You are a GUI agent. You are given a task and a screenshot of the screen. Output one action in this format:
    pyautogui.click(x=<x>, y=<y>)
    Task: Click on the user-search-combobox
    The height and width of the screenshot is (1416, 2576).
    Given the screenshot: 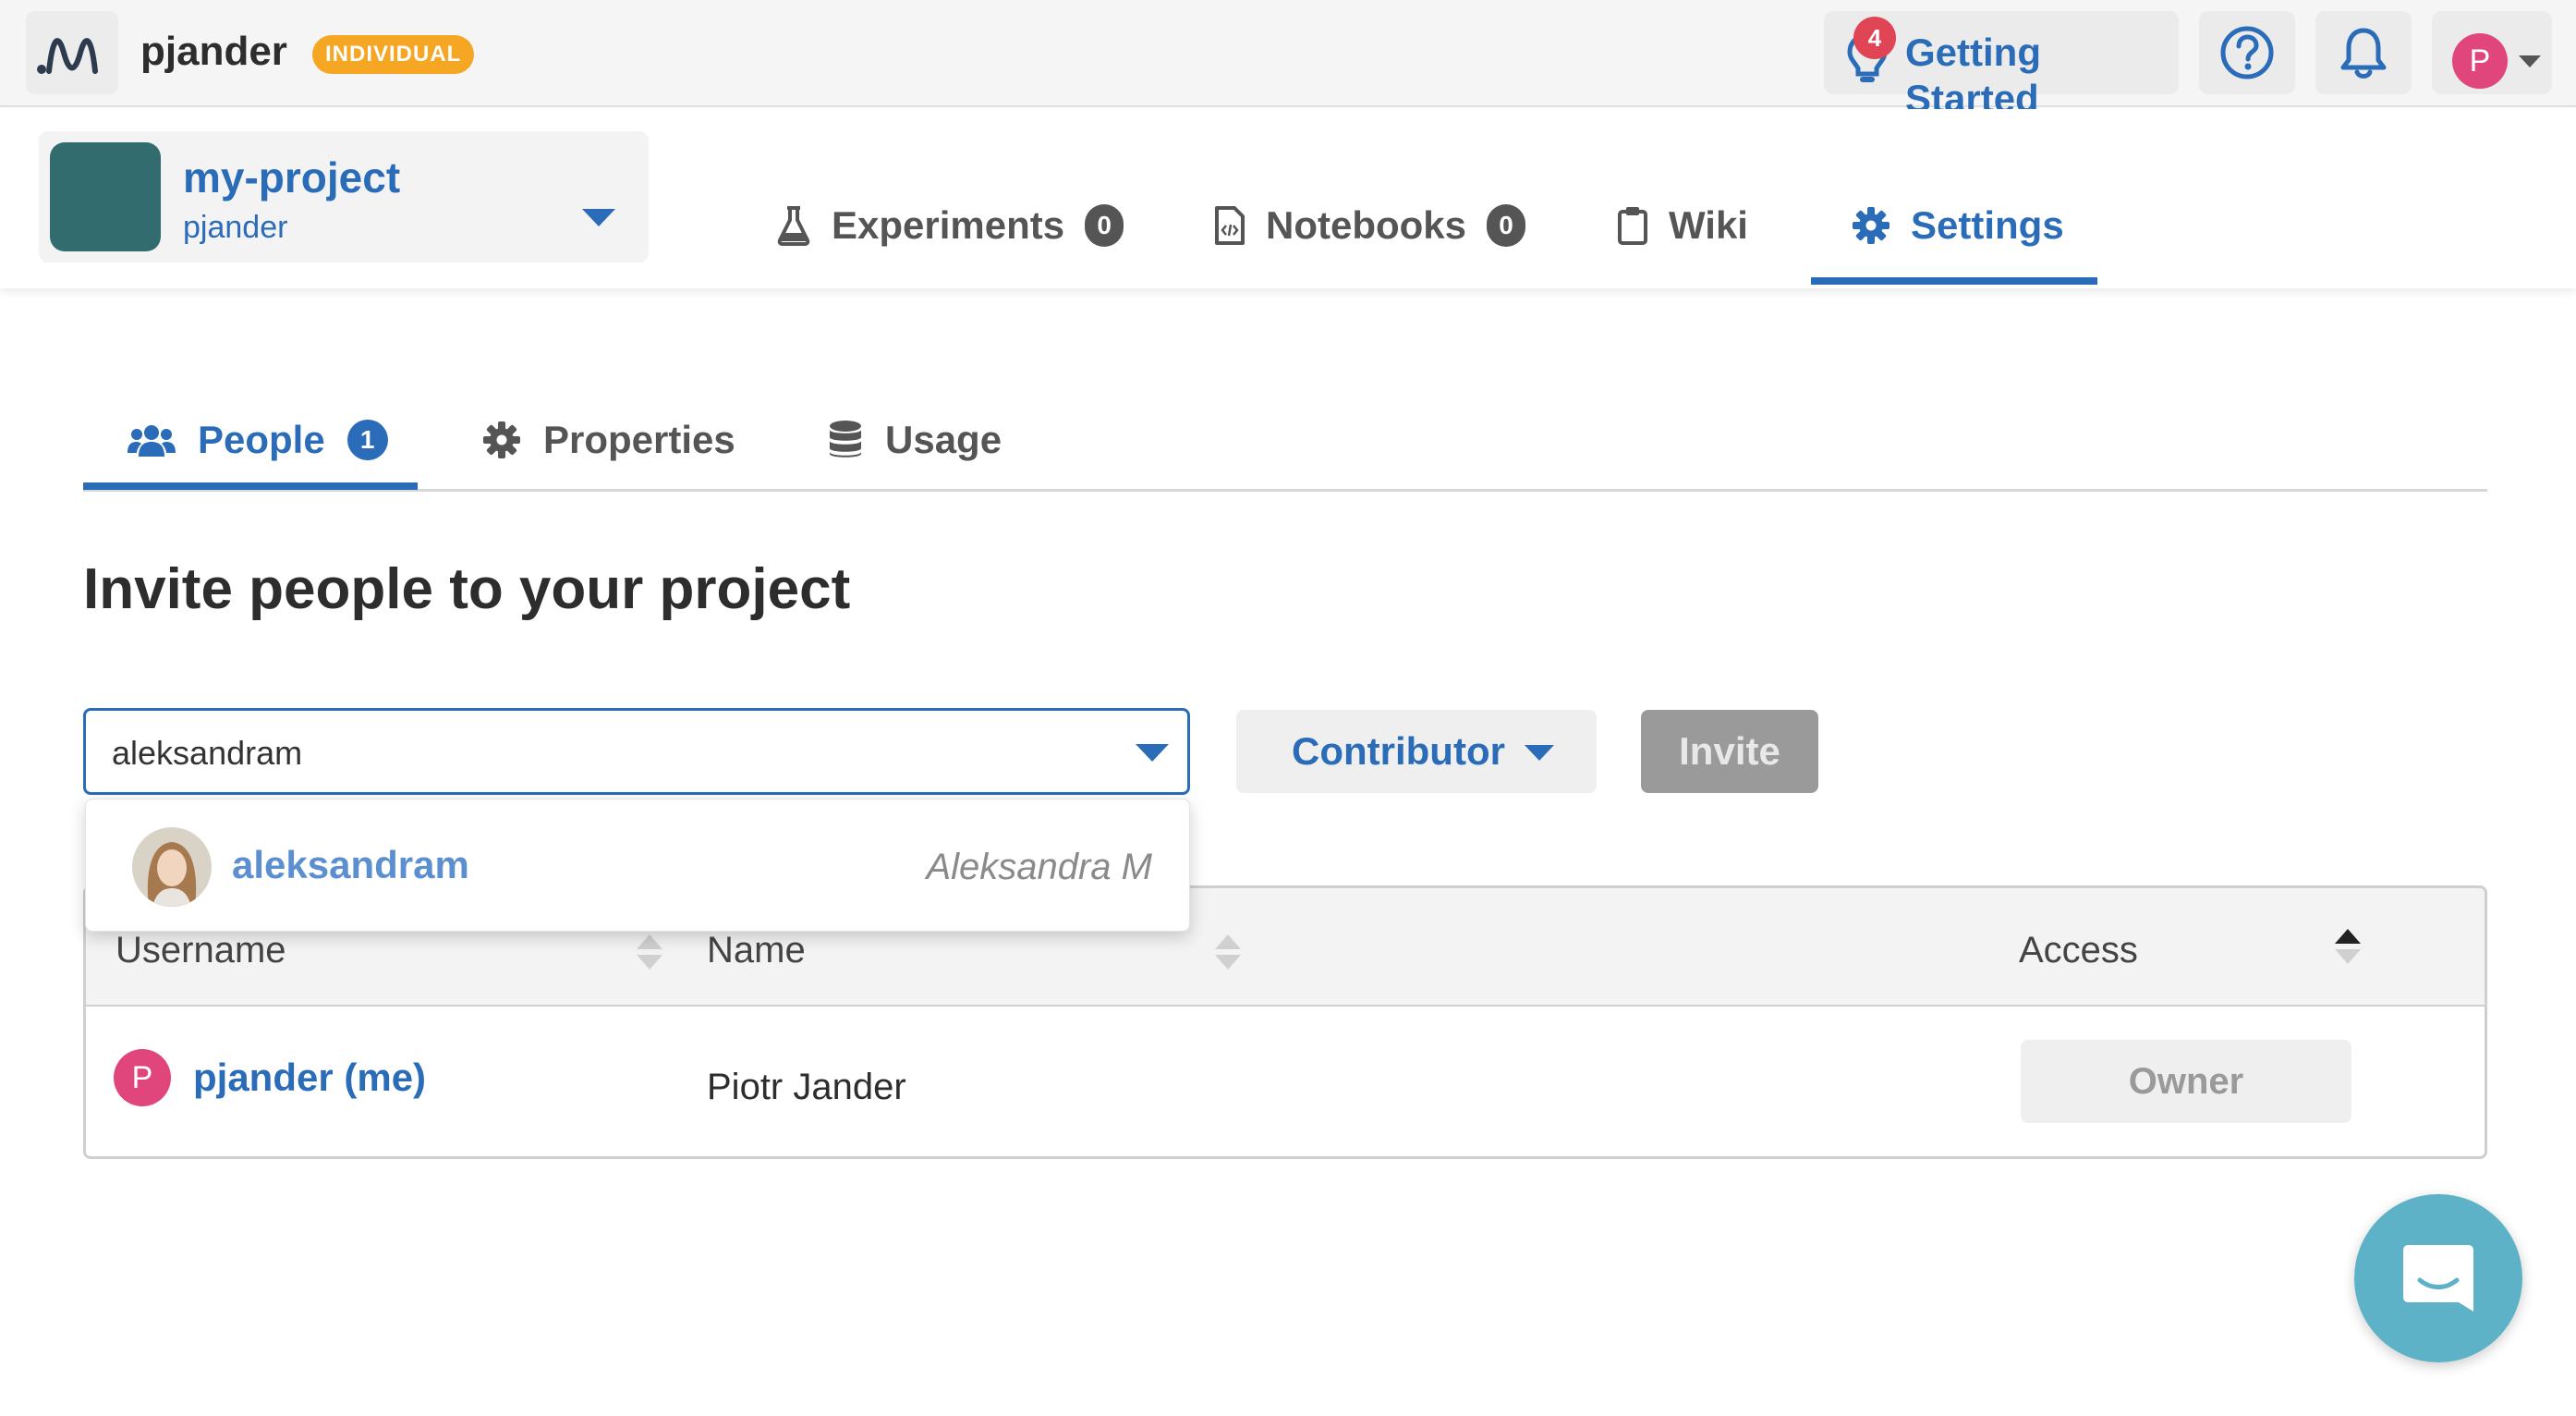 What is the action you would take?
    pyautogui.click(x=636, y=751)
    